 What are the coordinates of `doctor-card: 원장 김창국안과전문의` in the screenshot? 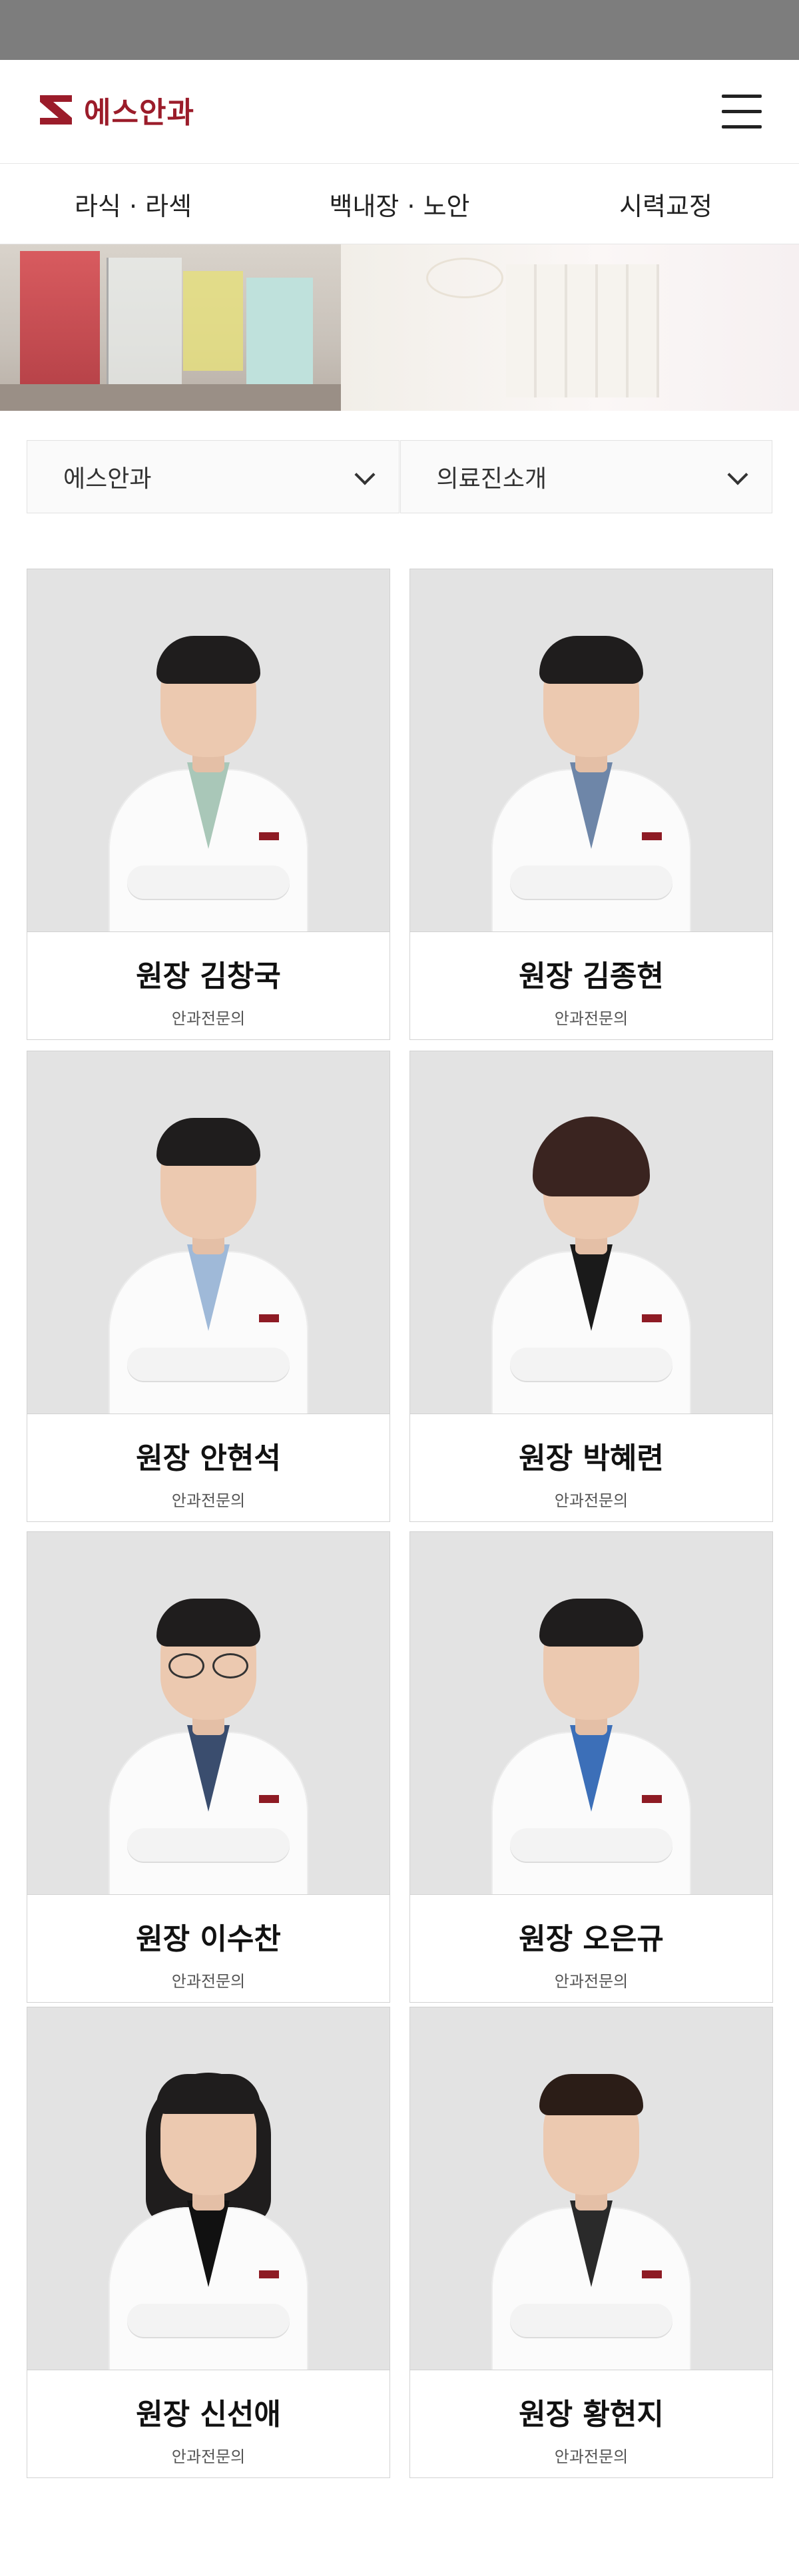 It's located at (209, 805).